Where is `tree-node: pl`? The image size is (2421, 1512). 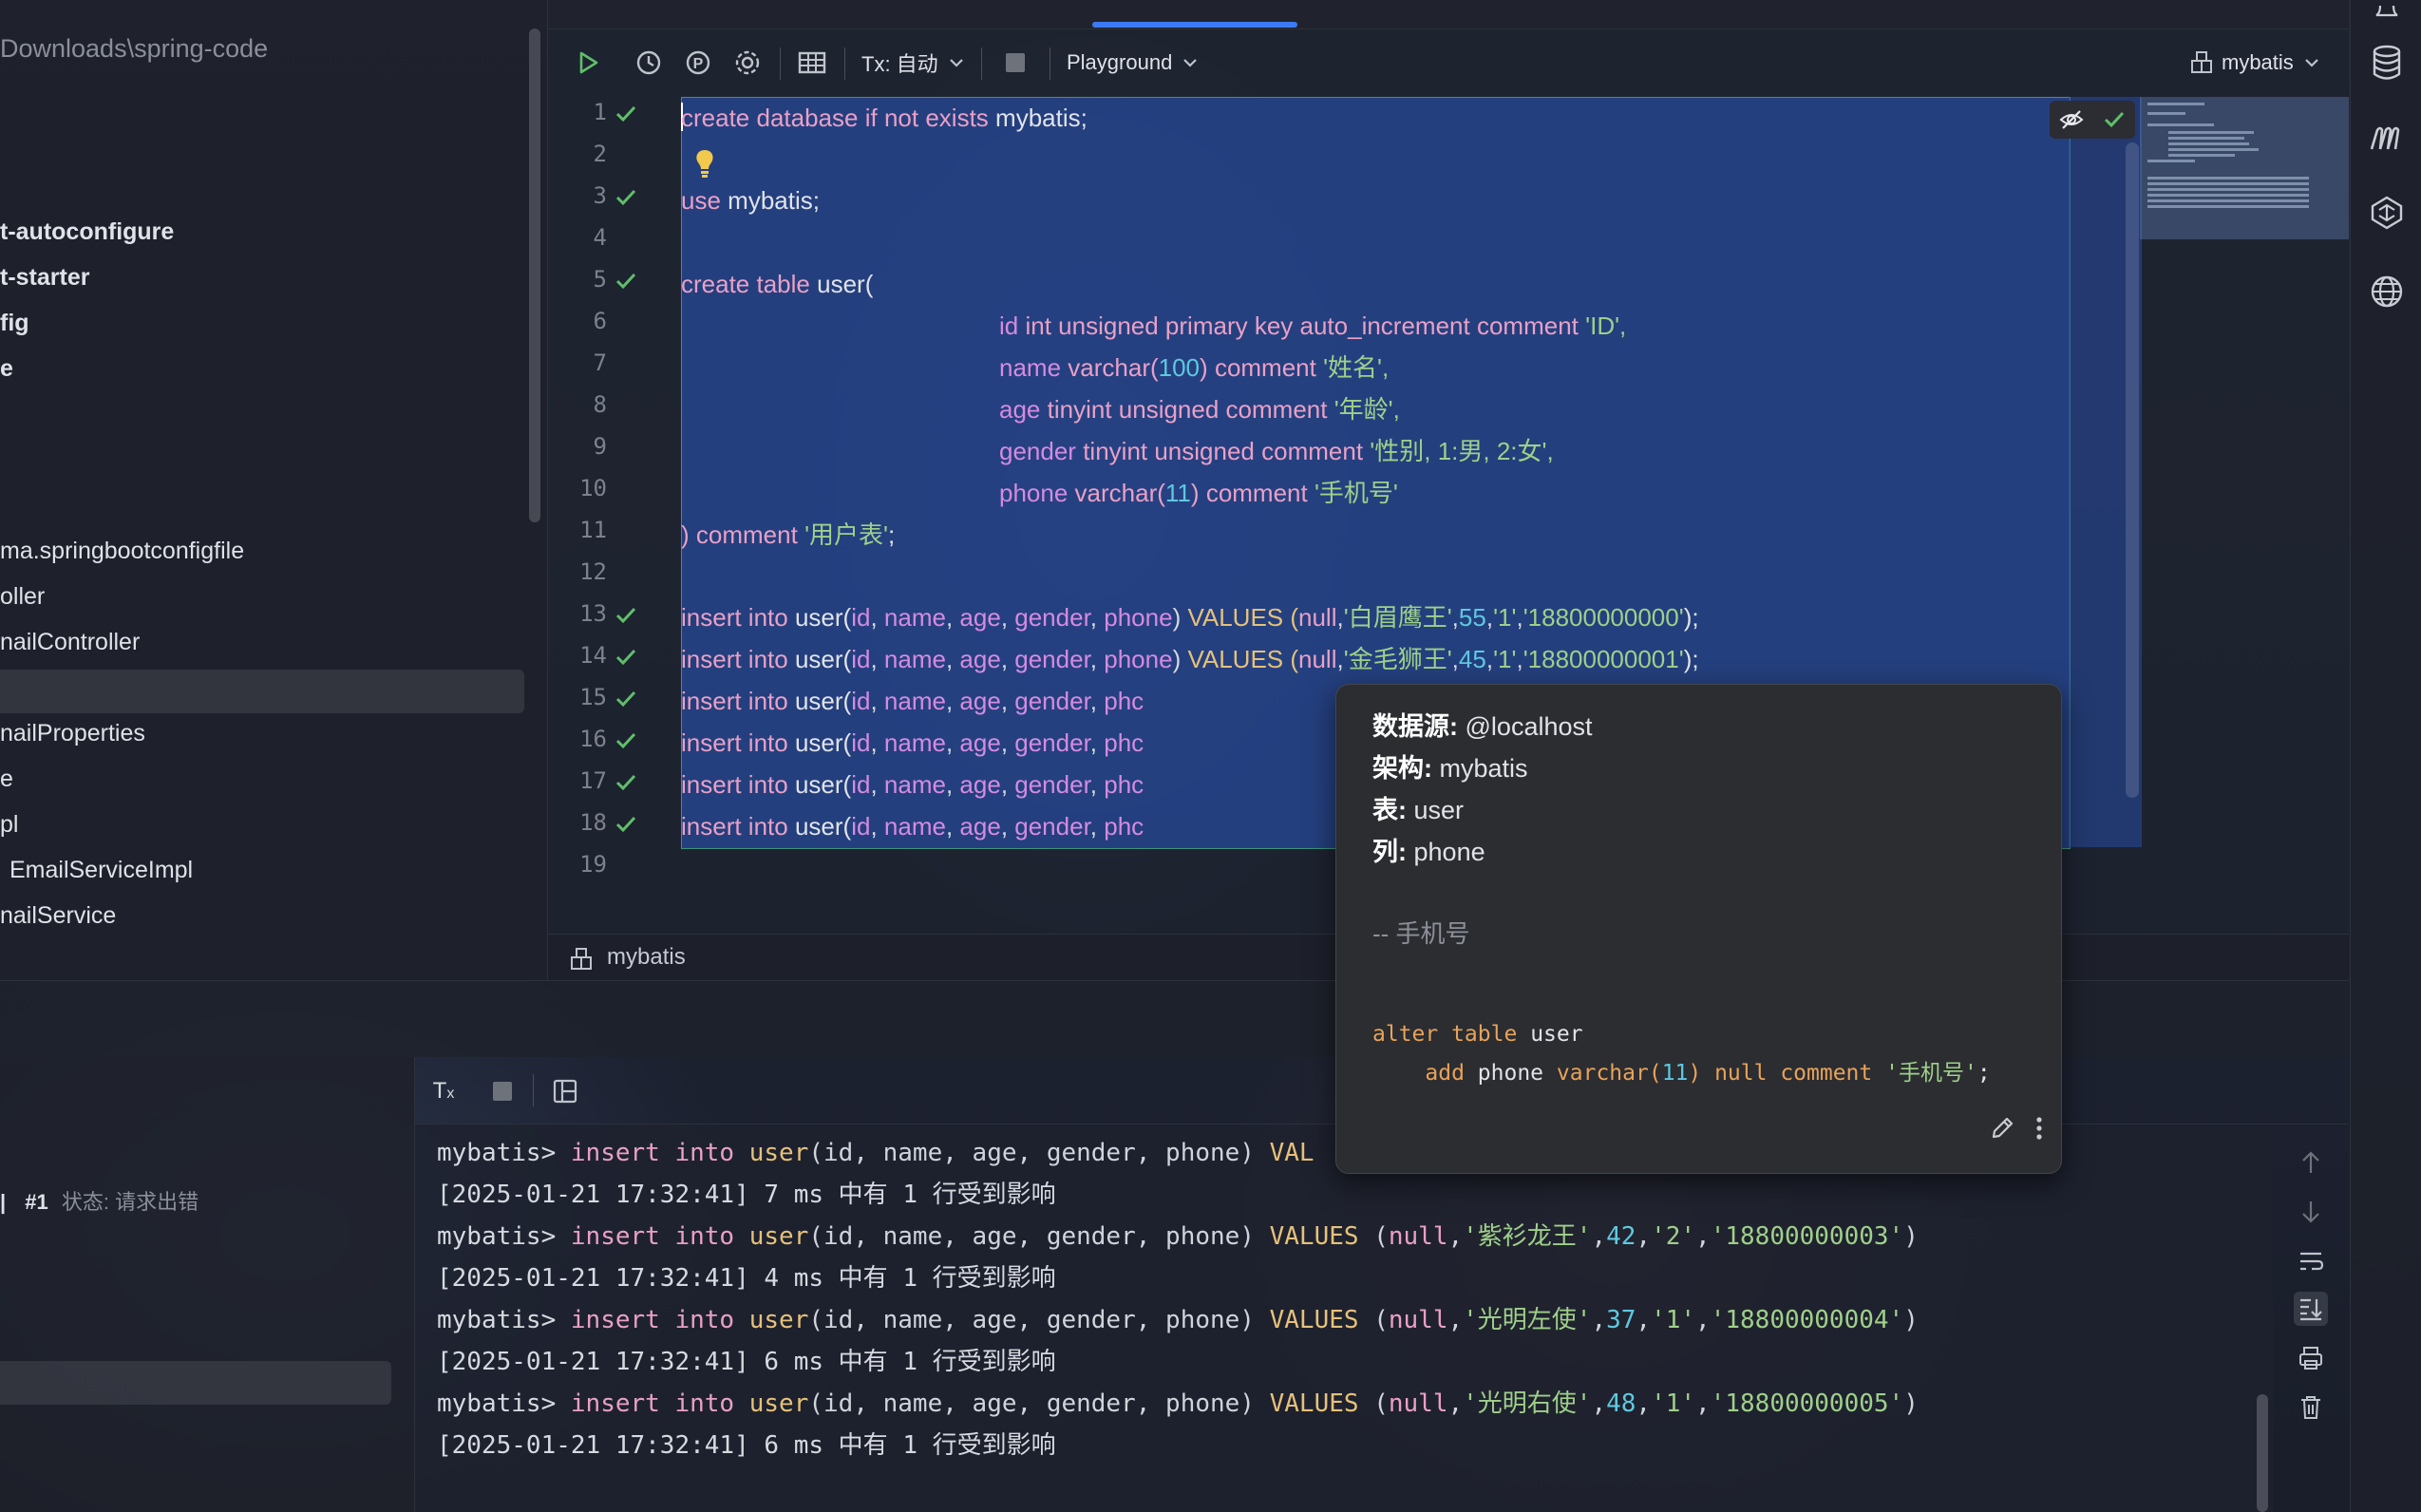
tree-node: pl is located at coordinates (9, 825).